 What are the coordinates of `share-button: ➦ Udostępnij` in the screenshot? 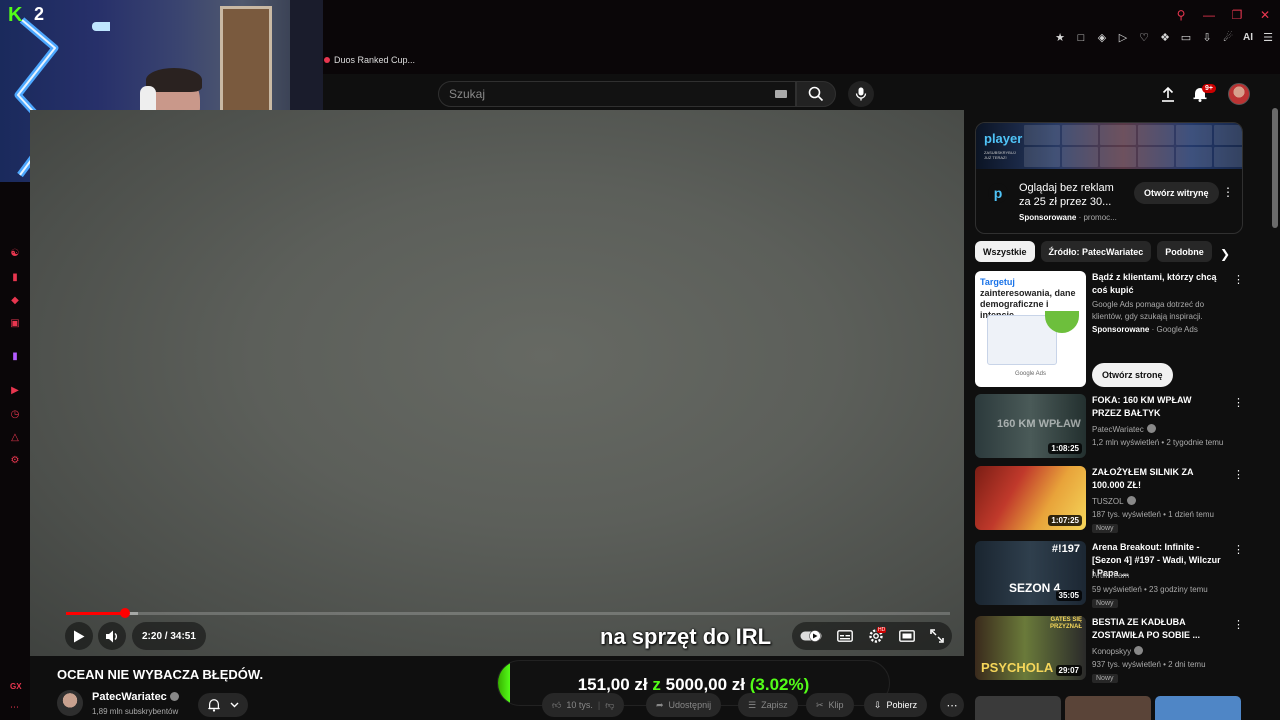 It's located at (684, 705).